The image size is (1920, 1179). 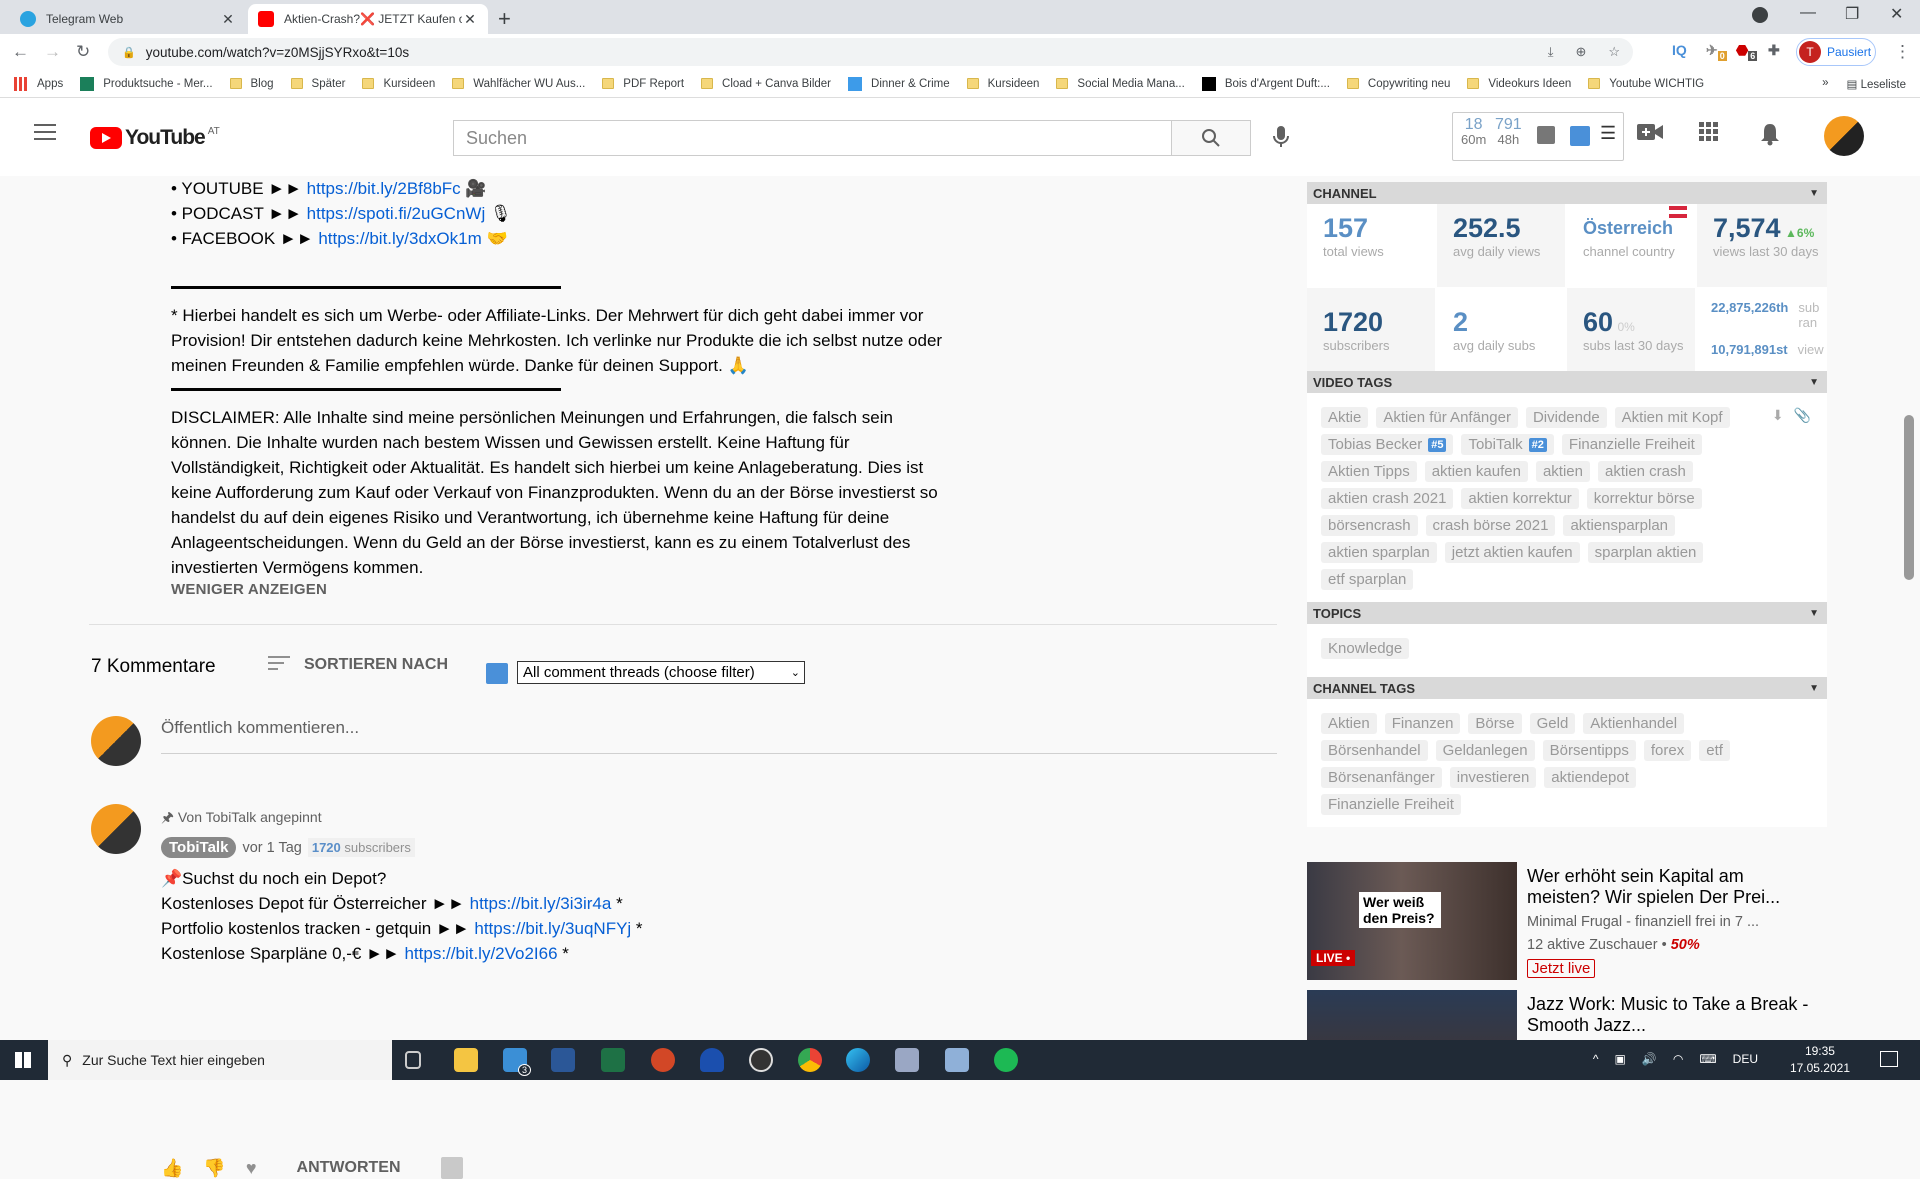 What do you see at coordinates (1490, 525) in the screenshot?
I see `video-tag: crash börse 2021` at bounding box center [1490, 525].